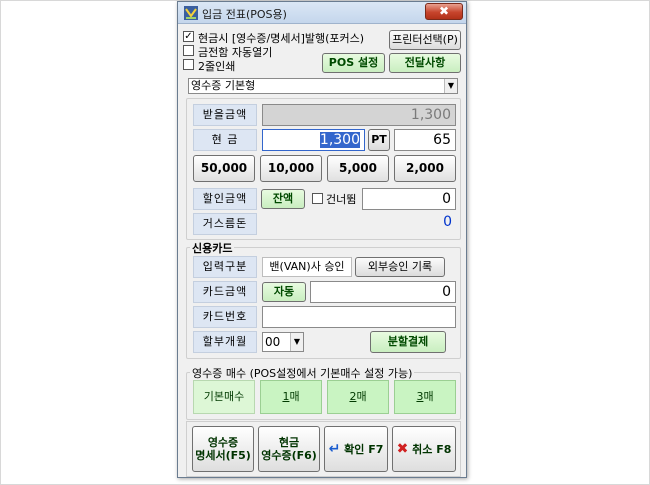 This screenshot has width=650, height=485. Describe the element at coordinates (188, 50) in the screenshot. I see `auto-open-drawer-checkbox` at that location.